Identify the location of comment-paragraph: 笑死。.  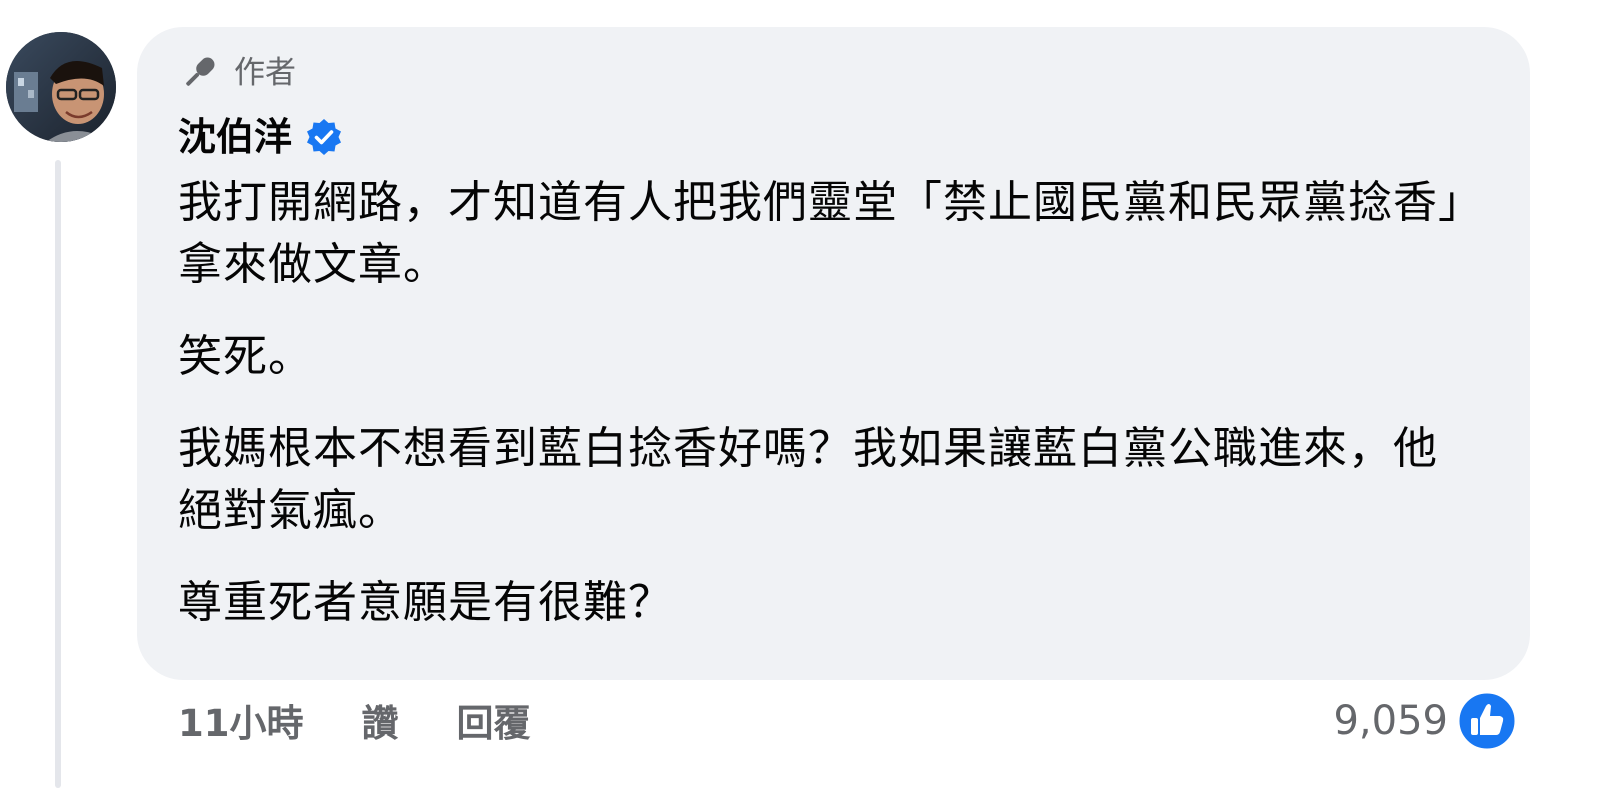
(245, 356).